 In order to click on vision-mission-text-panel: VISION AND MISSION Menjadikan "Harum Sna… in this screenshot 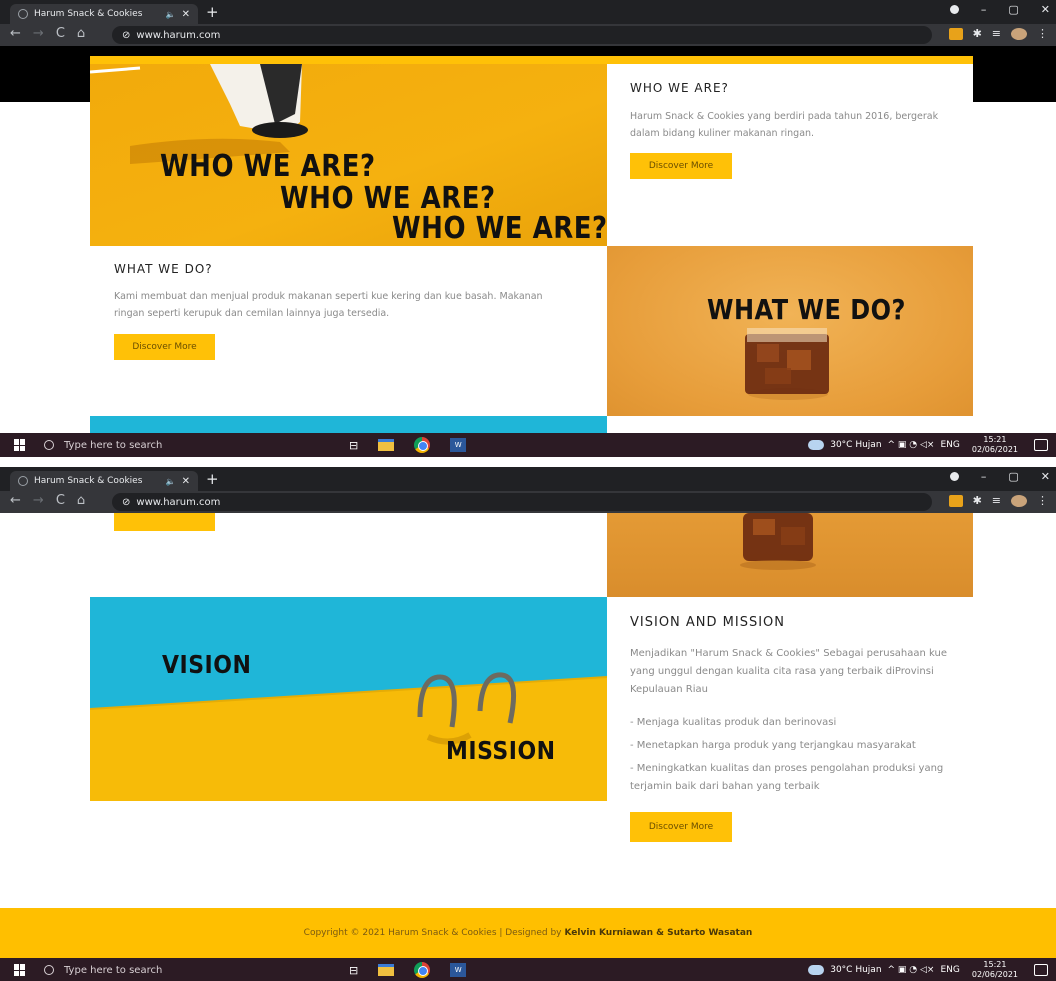, I will do `click(790, 720)`.